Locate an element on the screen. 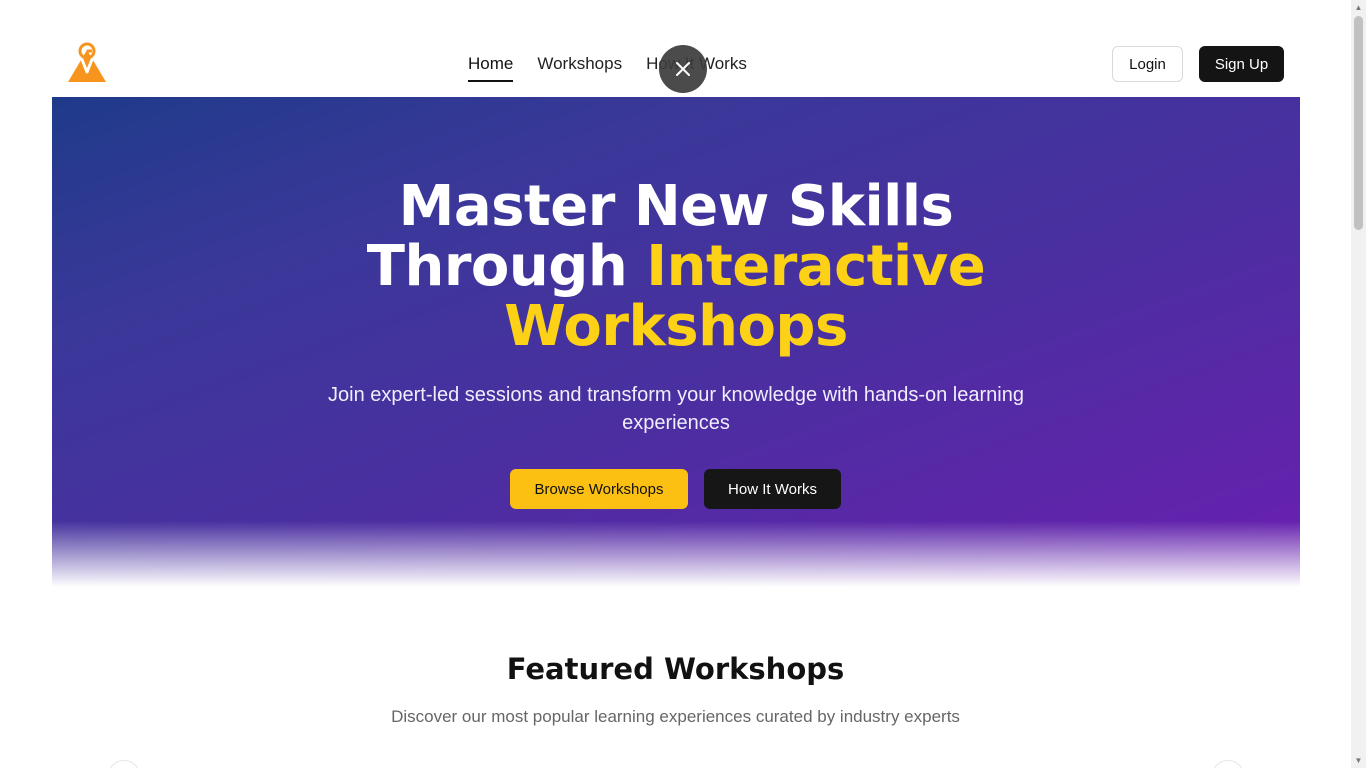 Image resolution: width=1366 pixels, height=768 pixels. hero-title-line2: Through Interactive is located at coordinates (676, 267).